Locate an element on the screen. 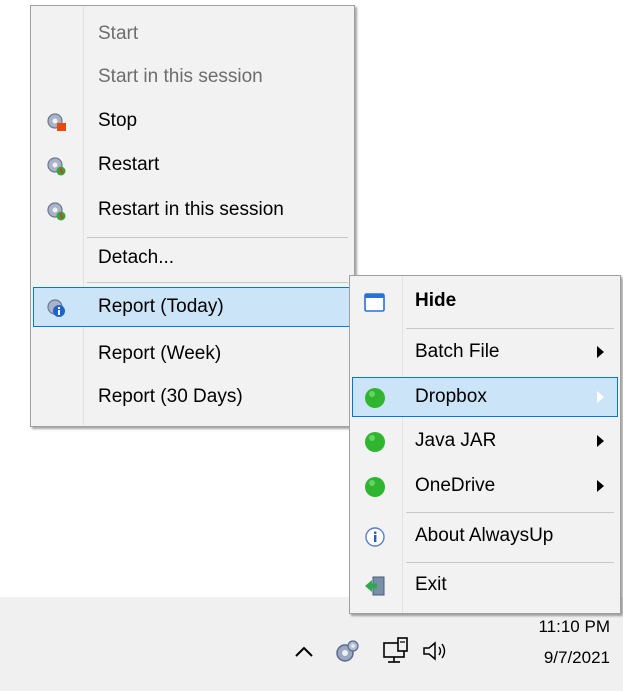 This screenshot has height=691, width=623. menu-item-label: Restart in this session is located at coordinates (191, 209).